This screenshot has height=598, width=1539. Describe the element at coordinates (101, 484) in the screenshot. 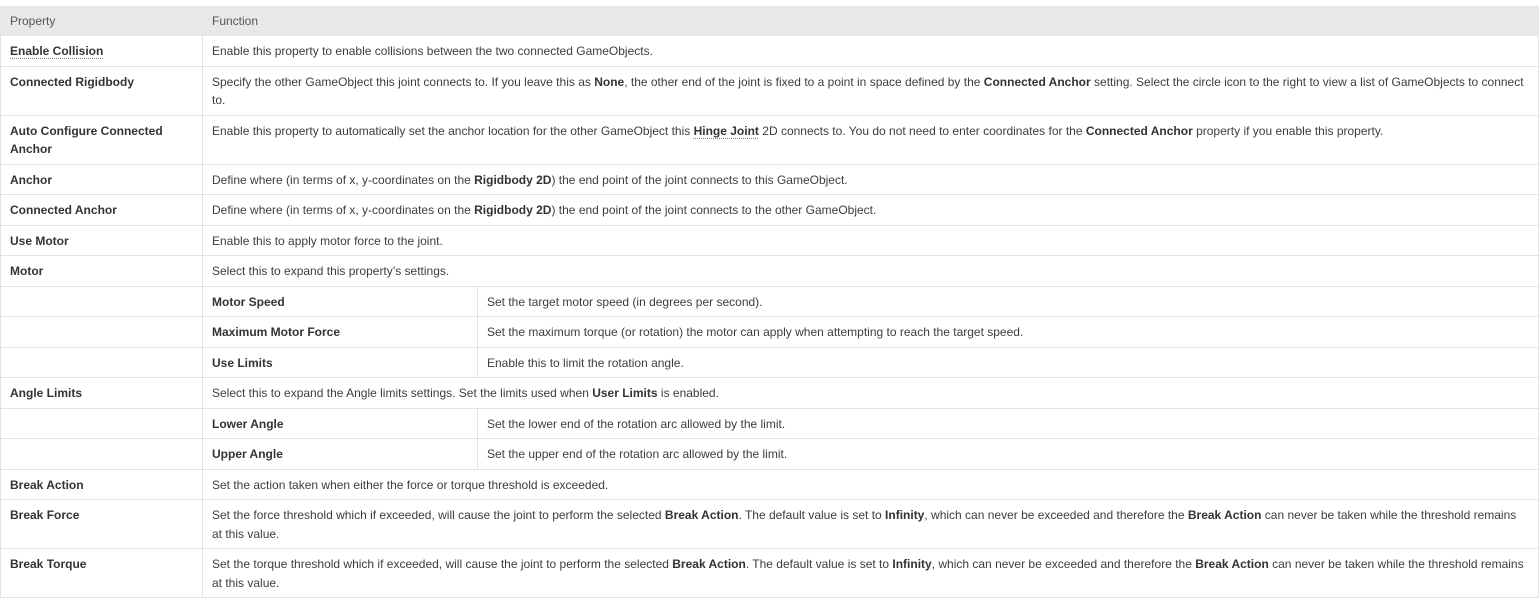

I see `property-cell: Break Action` at that location.